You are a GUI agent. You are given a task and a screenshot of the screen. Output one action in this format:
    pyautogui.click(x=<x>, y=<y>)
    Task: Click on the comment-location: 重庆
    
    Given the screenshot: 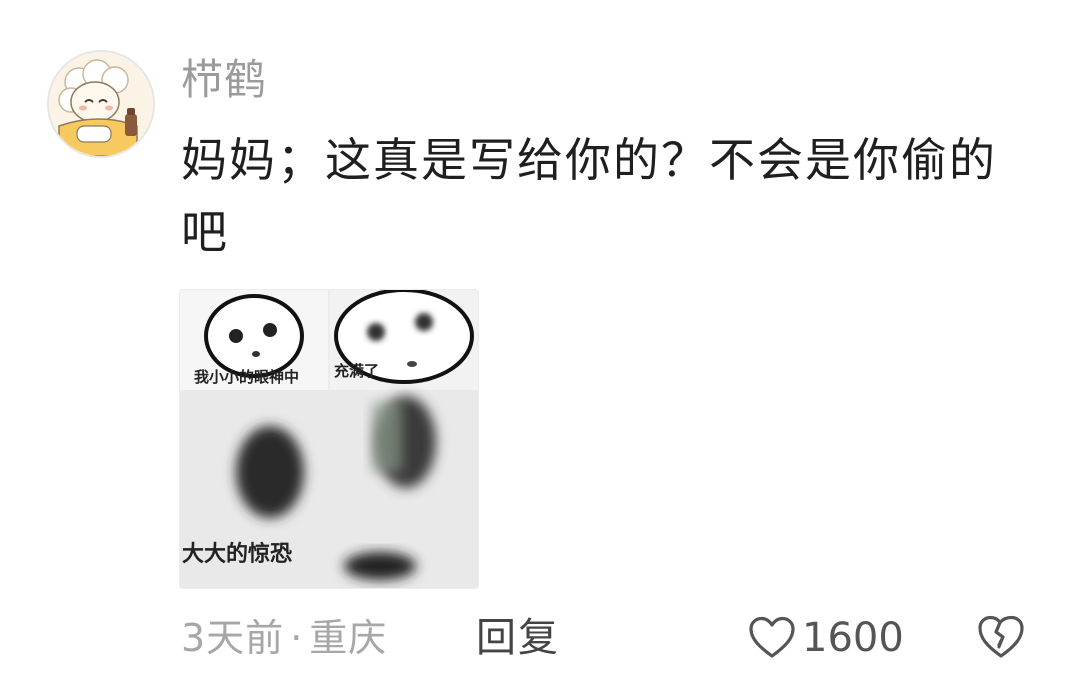 What is the action you would take?
    pyautogui.click(x=348, y=638)
    